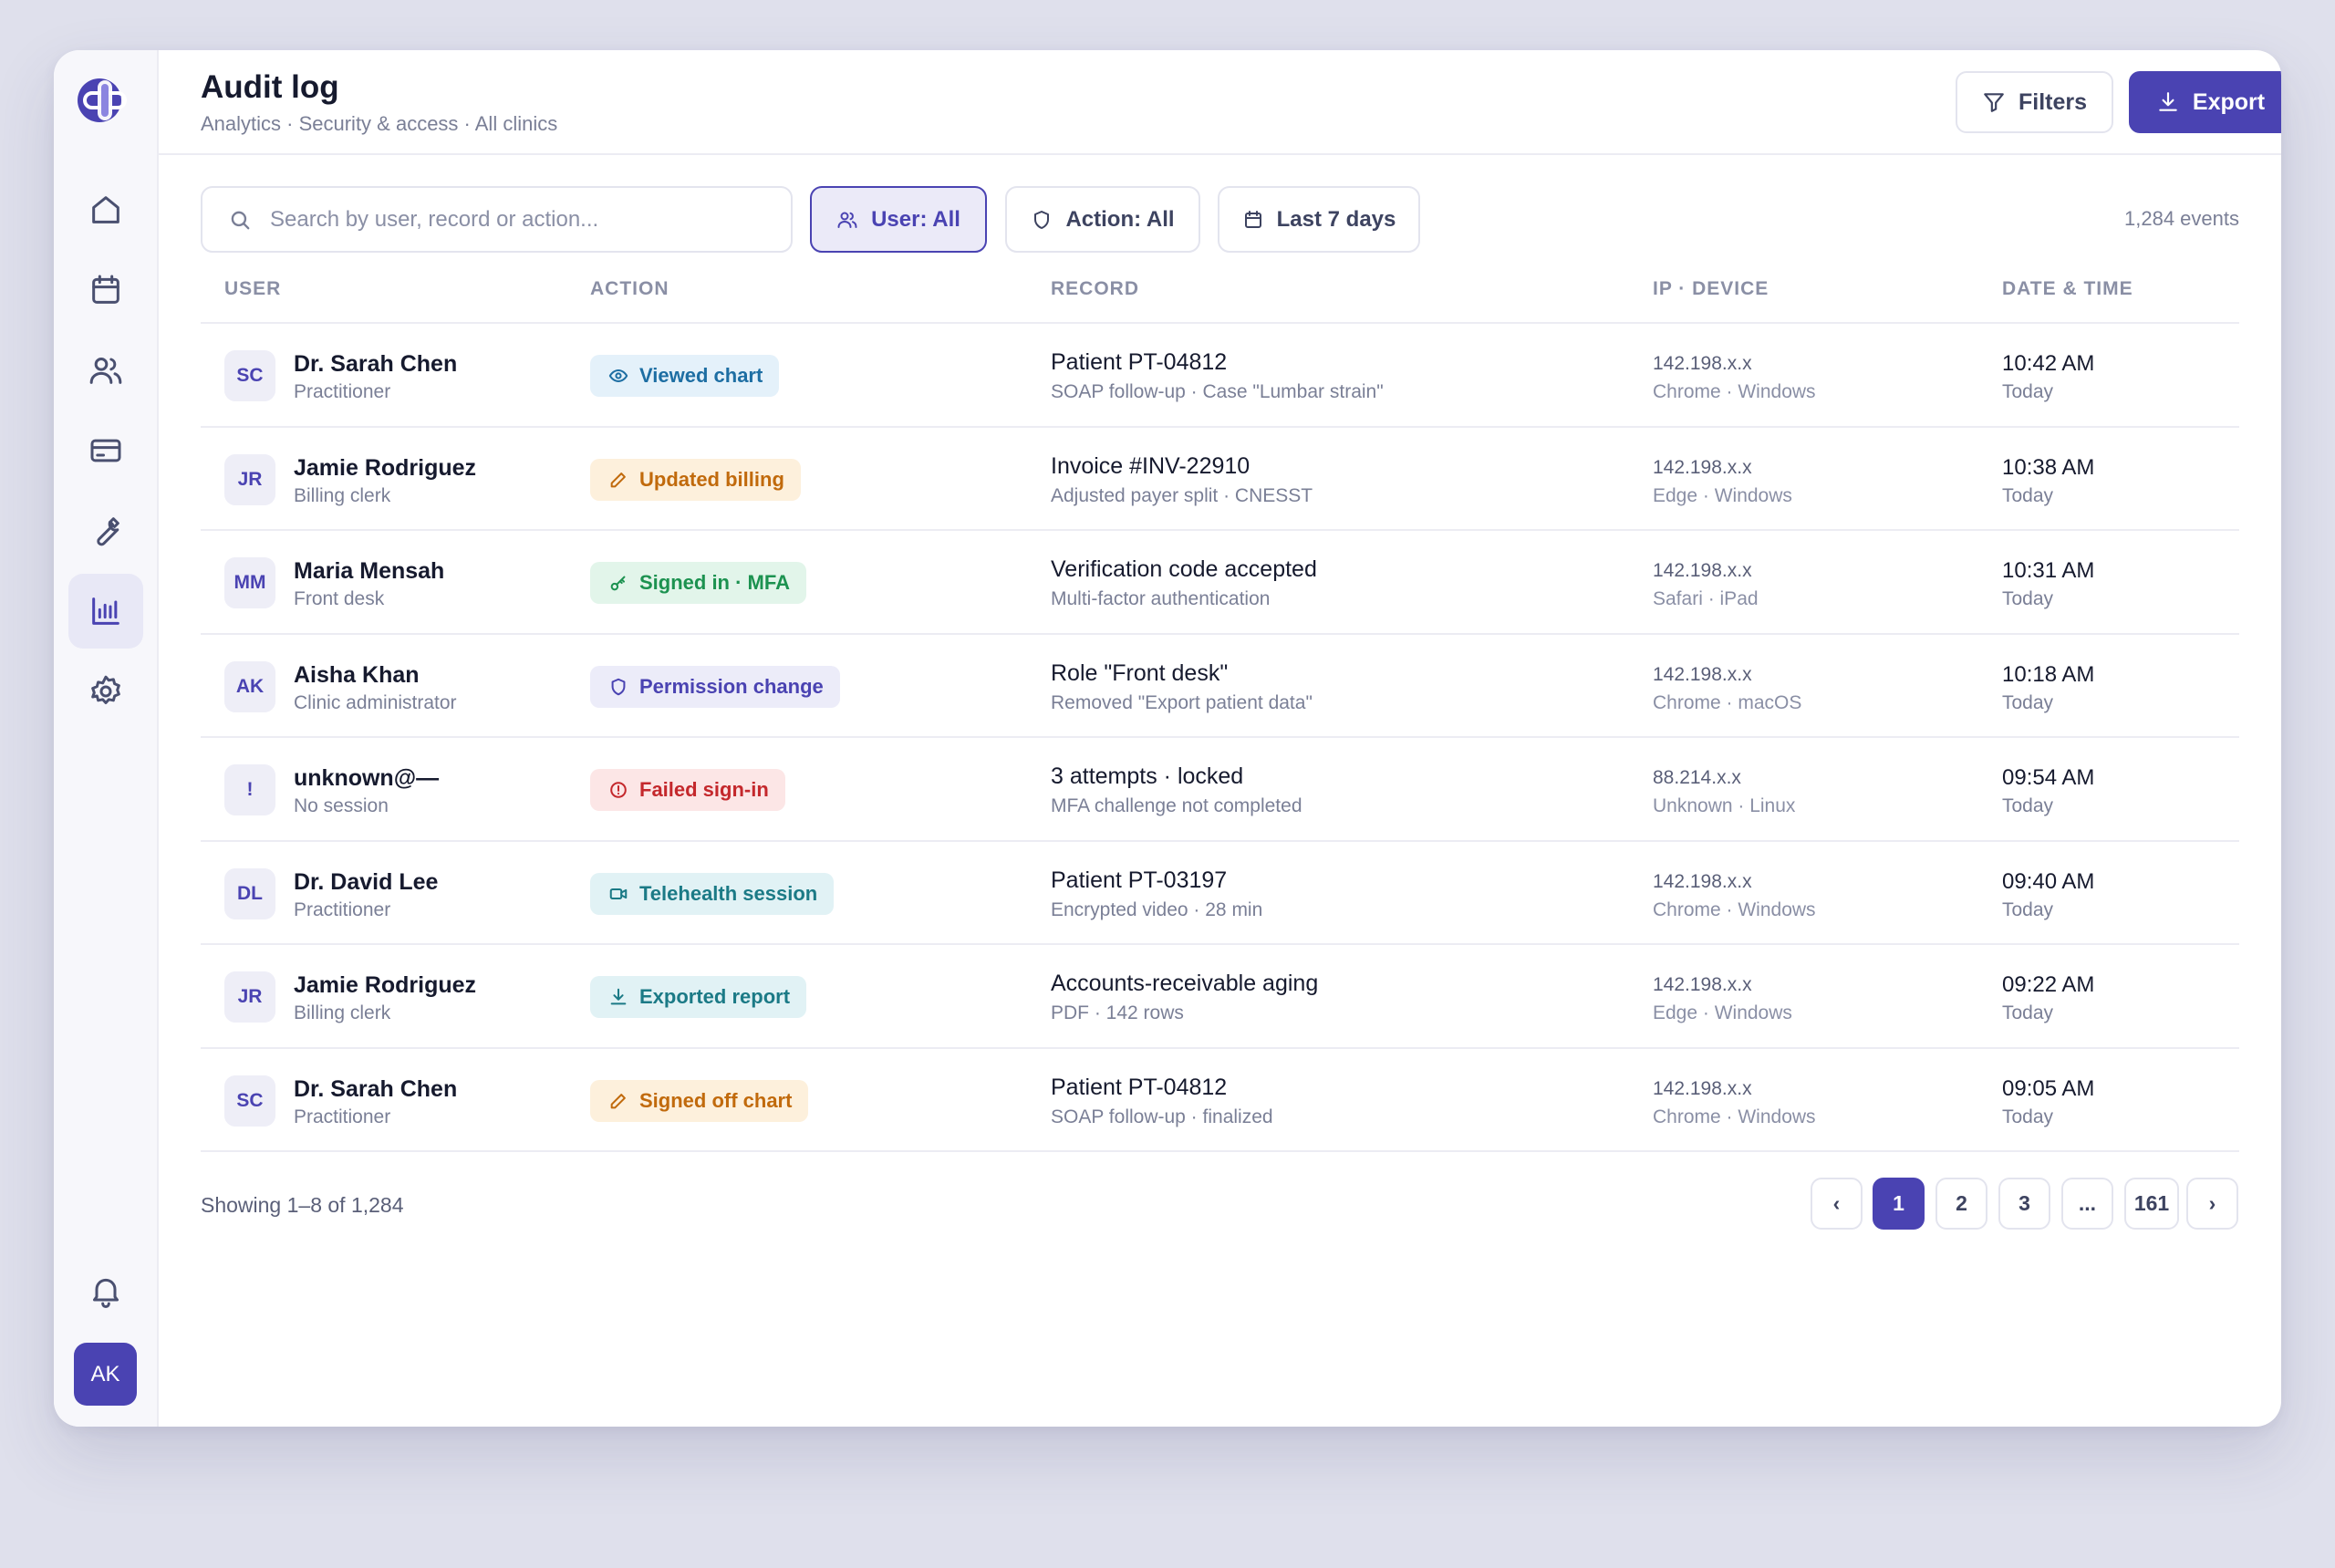  What do you see at coordinates (105, 100) in the screenshot?
I see `app-logo-icon` at bounding box center [105, 100].